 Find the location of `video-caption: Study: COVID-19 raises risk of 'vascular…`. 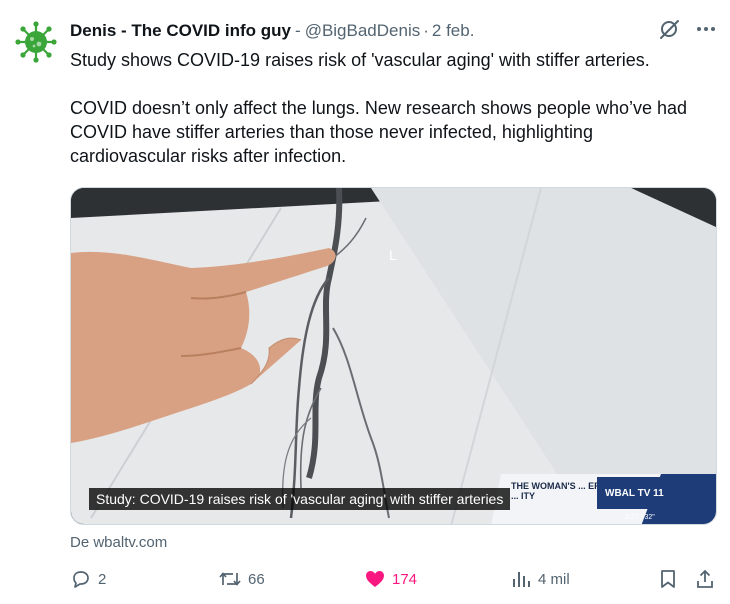

video-caption: Study: COVID-19 raises risk of 'vascular… is located at coordinates (300, 499).